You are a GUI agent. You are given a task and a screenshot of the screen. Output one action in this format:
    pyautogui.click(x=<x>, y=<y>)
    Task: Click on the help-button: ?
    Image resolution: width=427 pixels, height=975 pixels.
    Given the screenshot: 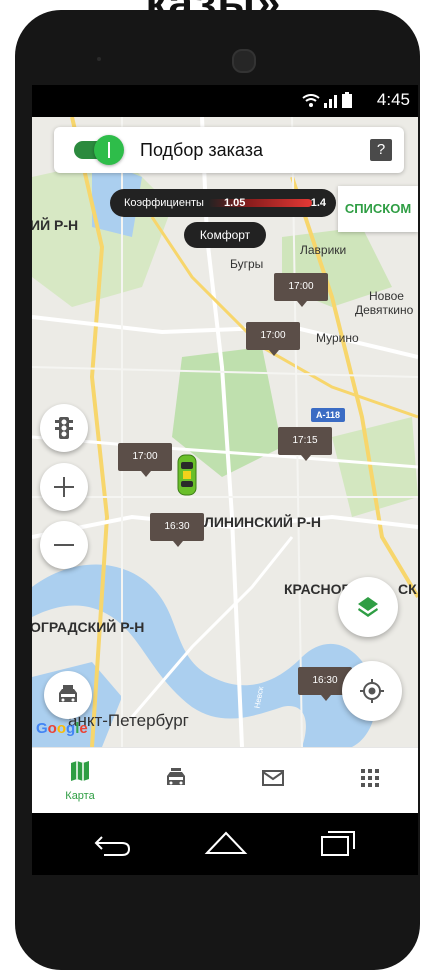 What is the action you would take?
    pyautogui.click(x=381, y=150)
    